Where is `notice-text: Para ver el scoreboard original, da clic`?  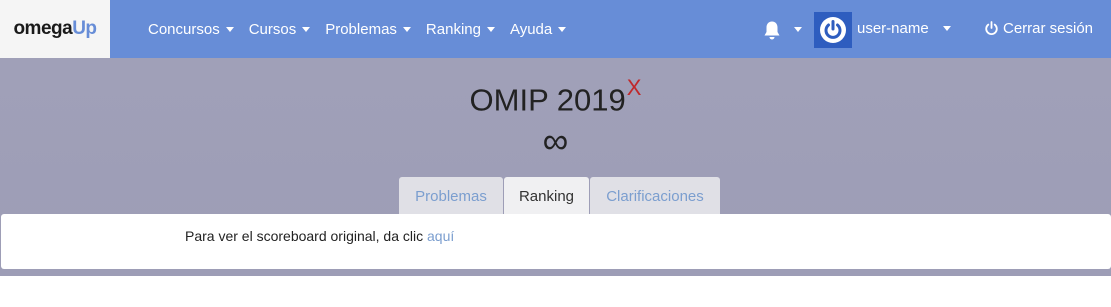
notice-text: Para ver el scoreboard original, da clic is located at coordinates (306, 236).